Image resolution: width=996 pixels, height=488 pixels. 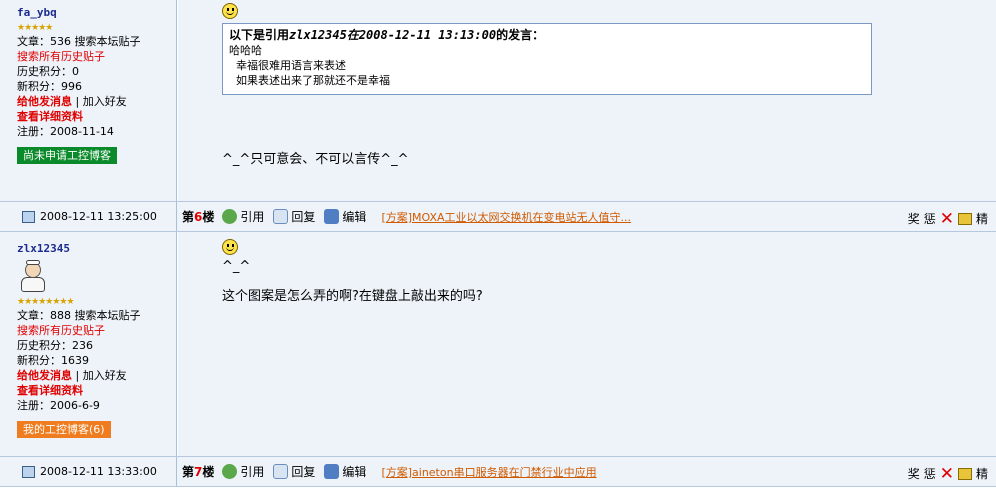 What do you see at coordinates (55, 345) in the screenshot?
I see `history-points: 历史积分：236` at bounding box center [55, 345].